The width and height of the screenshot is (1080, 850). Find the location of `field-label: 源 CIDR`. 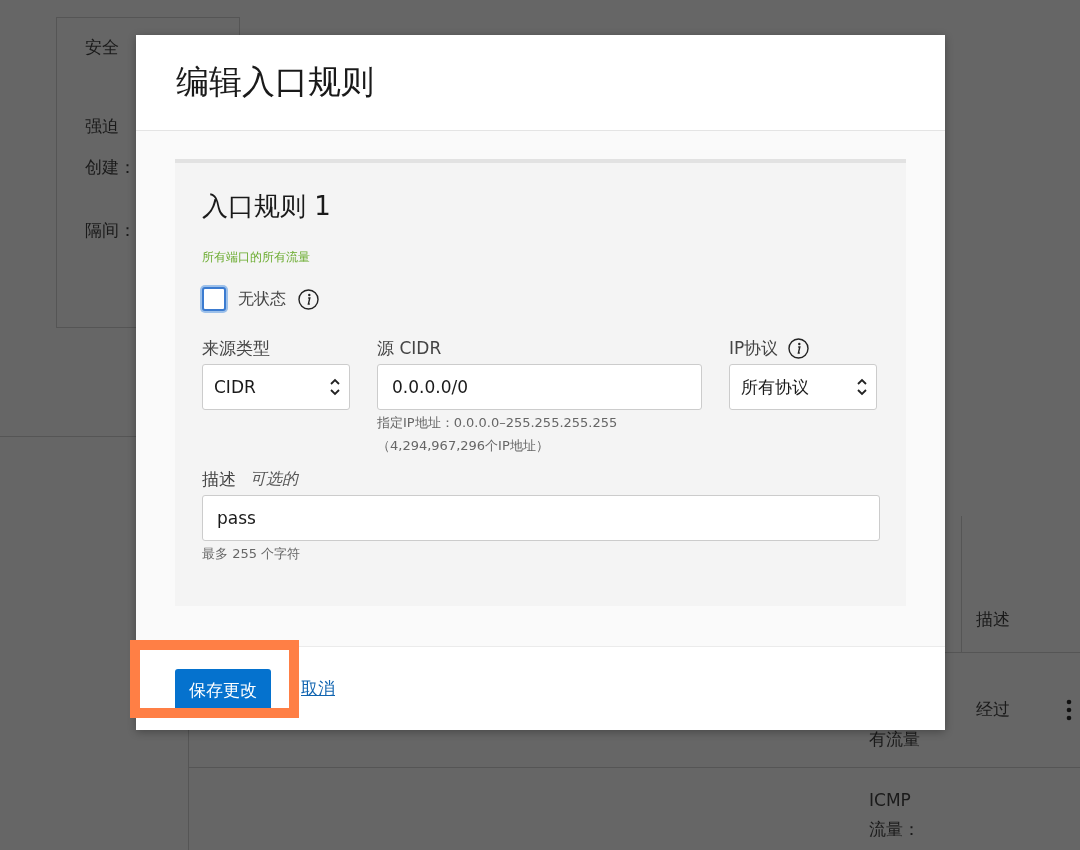

field-label: 源 CIDR is located at coordinates (409, 348).